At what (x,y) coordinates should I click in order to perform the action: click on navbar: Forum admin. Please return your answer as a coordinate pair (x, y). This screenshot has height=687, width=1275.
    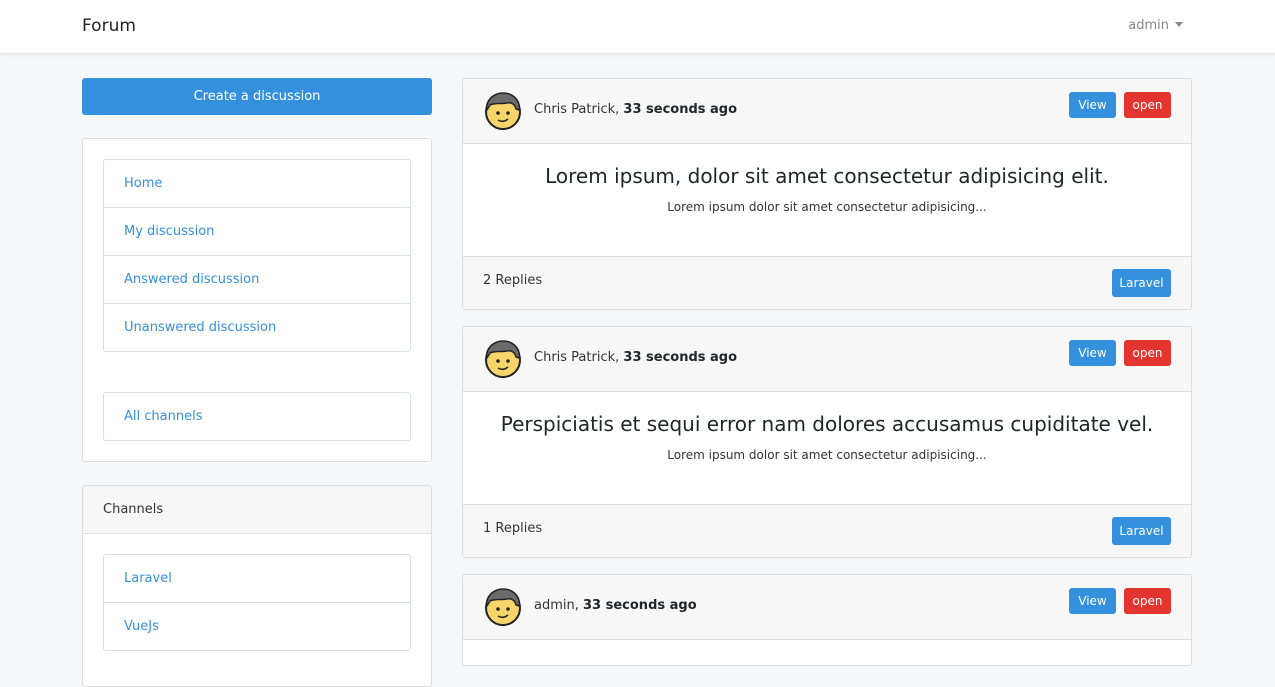
    Looking at the image, I should click on (637, 27).